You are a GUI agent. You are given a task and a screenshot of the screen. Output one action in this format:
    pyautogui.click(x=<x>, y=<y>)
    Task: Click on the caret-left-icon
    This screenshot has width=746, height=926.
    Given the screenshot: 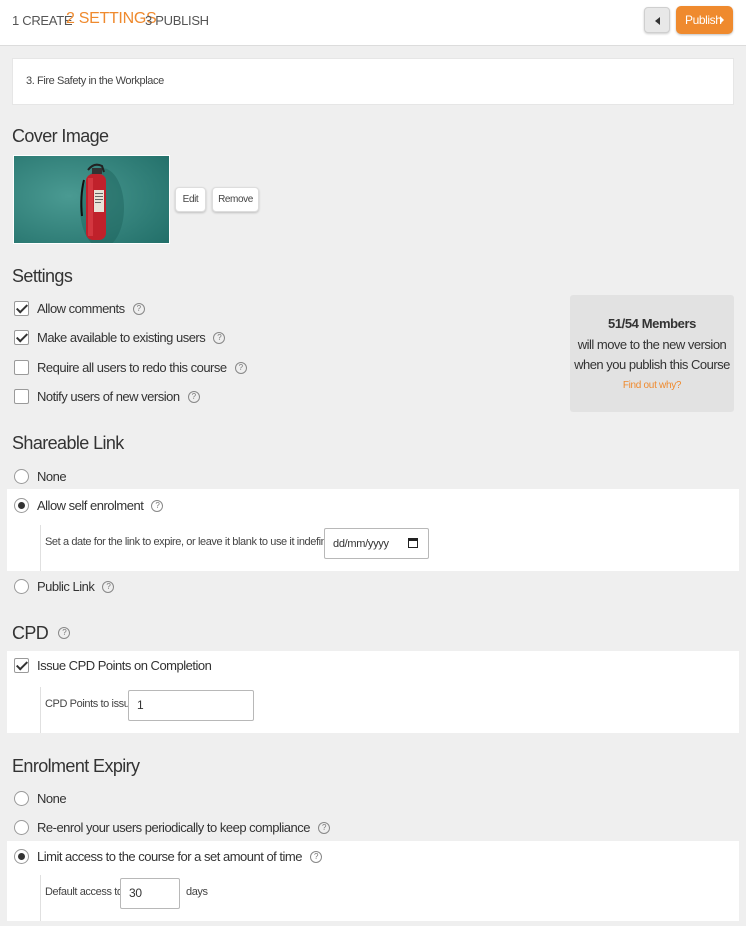 What is the action you would take?
    pyautogui.click(x=657, y=21)
    